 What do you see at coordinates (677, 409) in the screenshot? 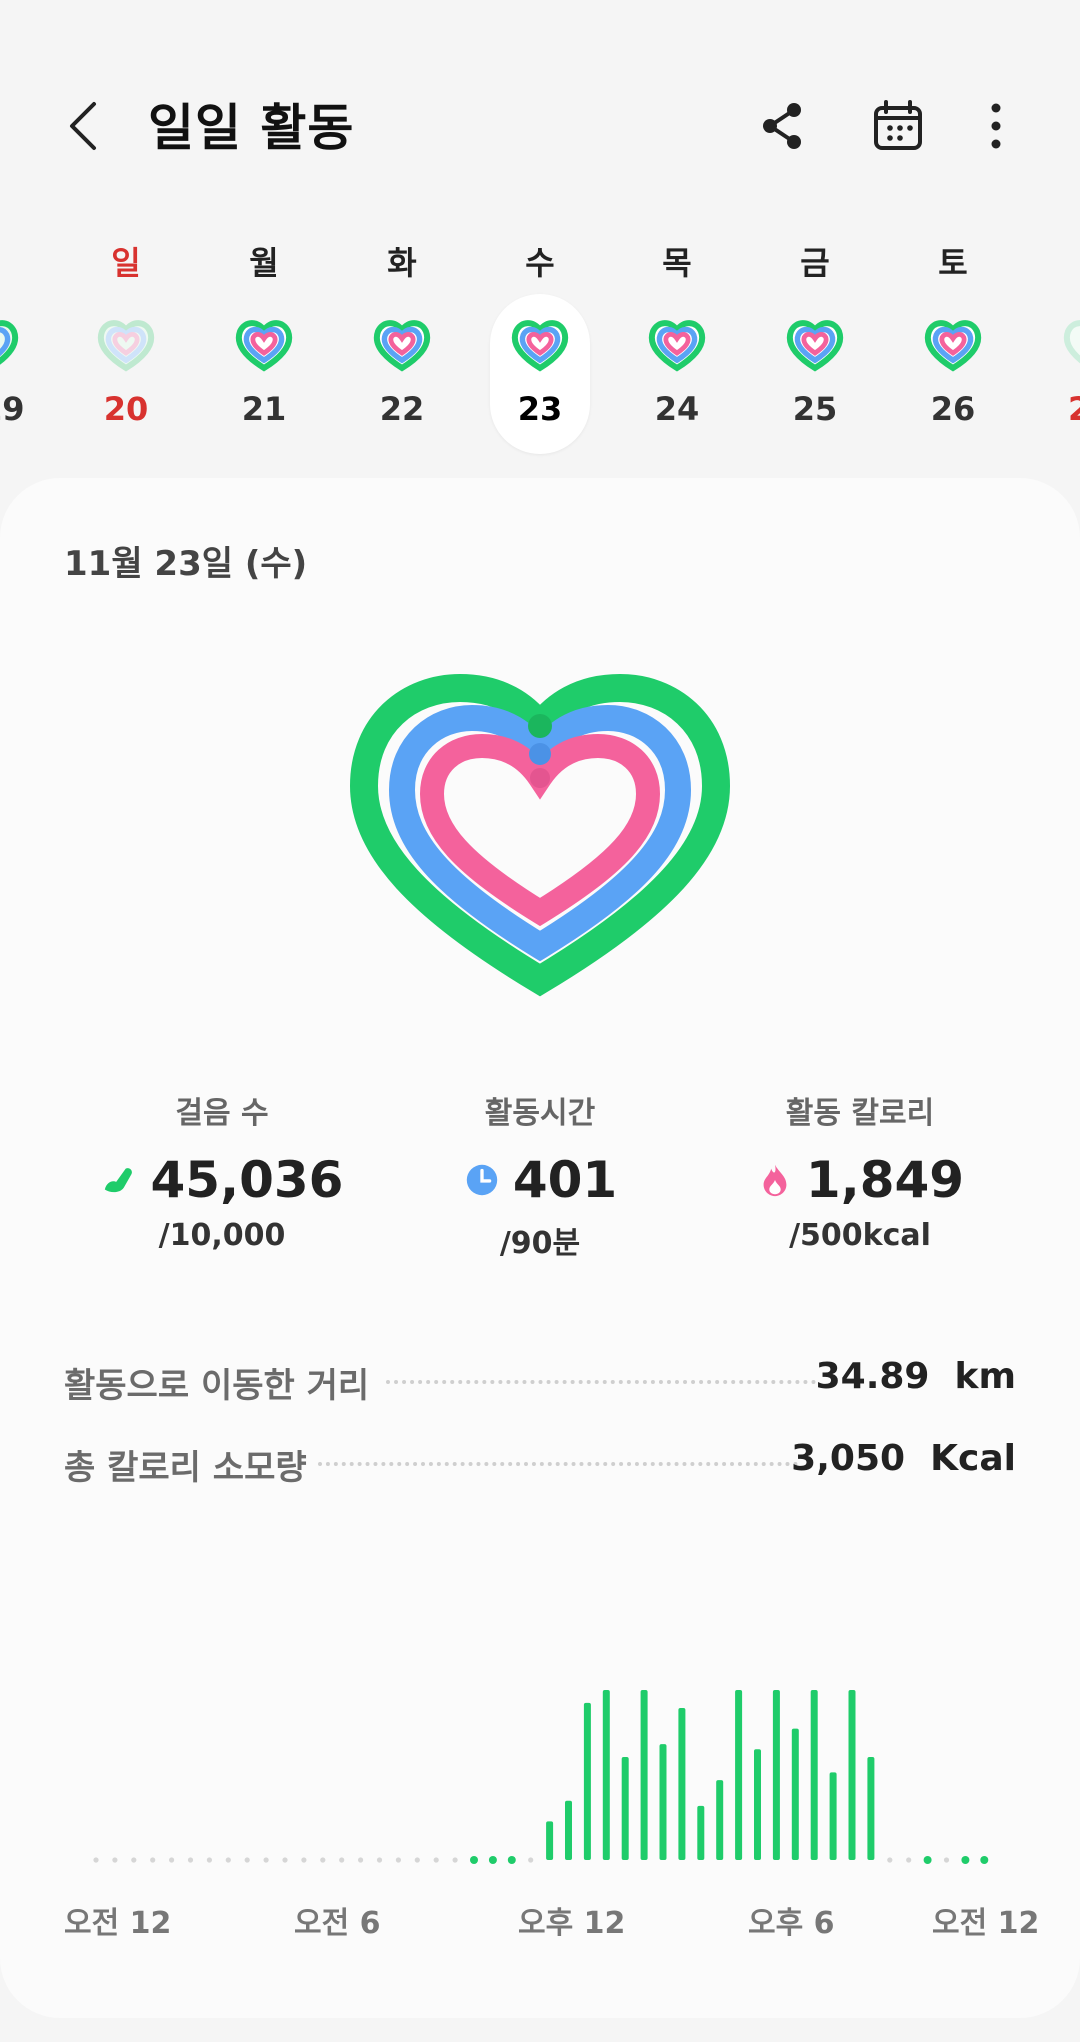
I see `day-number: 24` at bounding box center [677, 409].